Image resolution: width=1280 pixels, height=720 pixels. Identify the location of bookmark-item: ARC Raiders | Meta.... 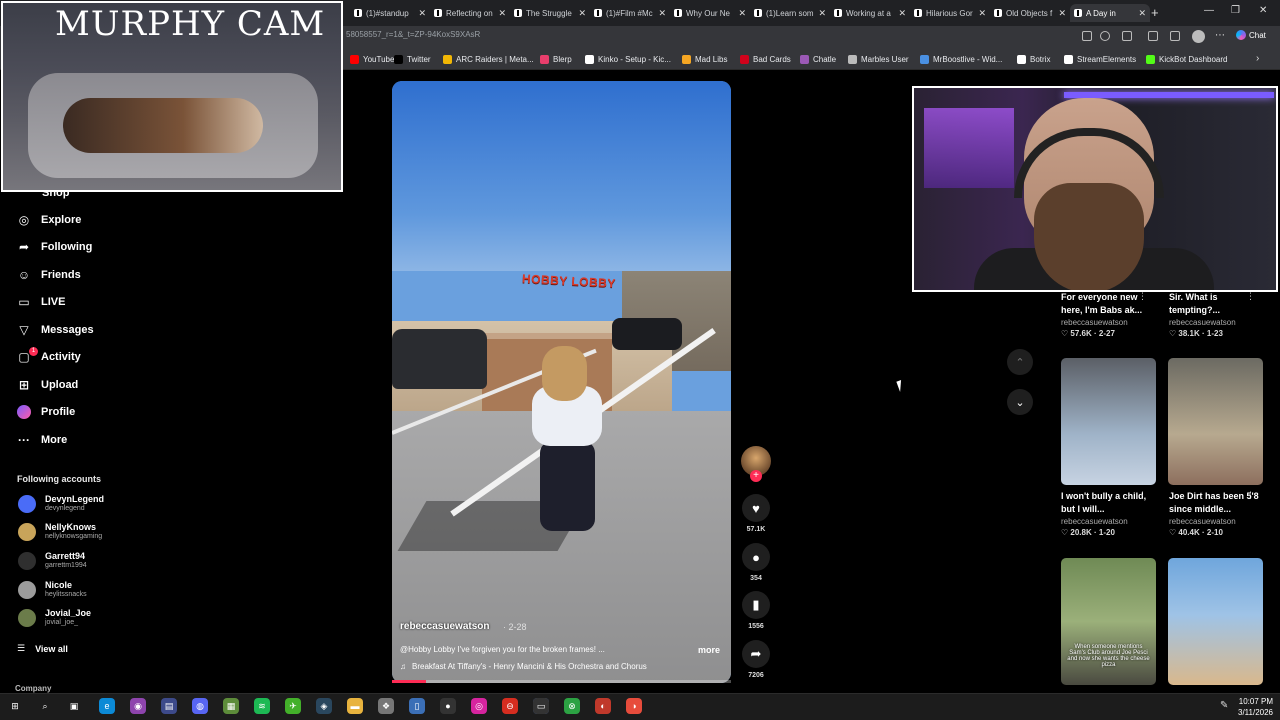
(488, 59).